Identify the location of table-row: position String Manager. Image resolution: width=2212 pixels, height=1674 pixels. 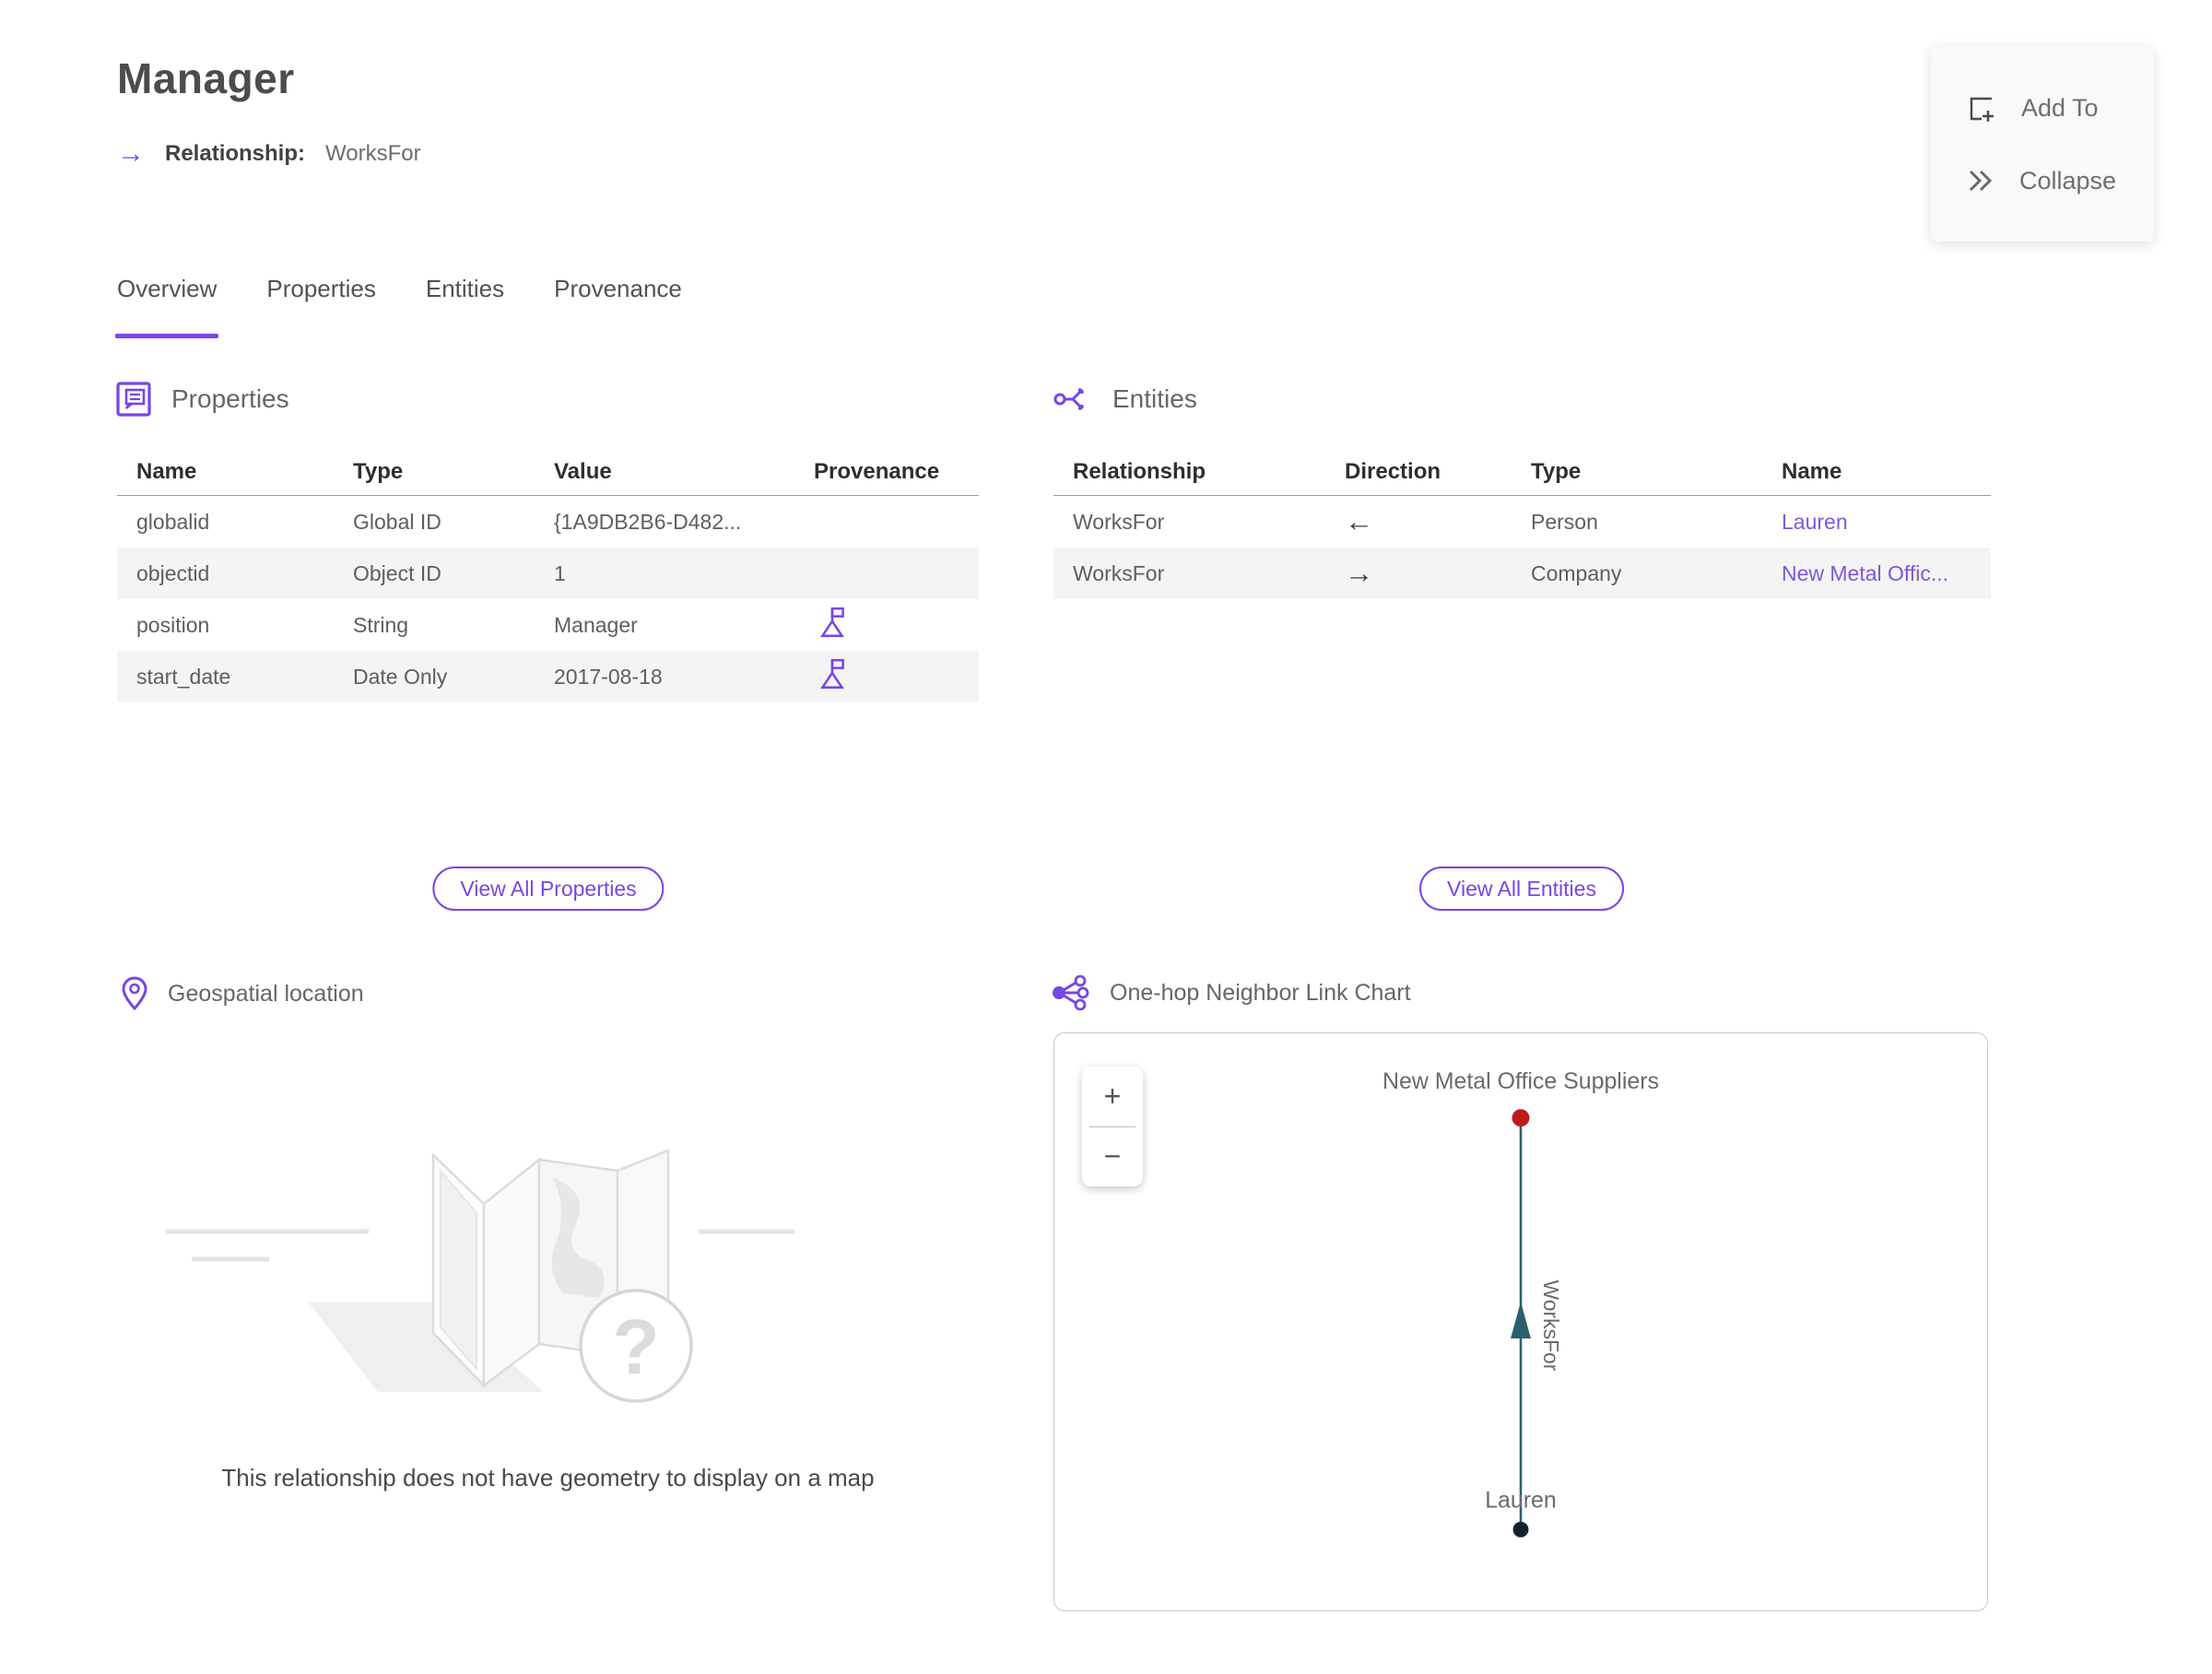
(548, 625).